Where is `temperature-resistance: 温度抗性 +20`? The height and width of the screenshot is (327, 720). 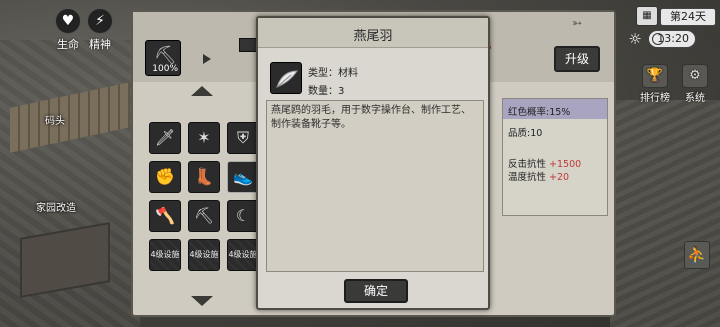
temperature-resistance: 温度抗性 +20 is located at coordinates (538, 176).